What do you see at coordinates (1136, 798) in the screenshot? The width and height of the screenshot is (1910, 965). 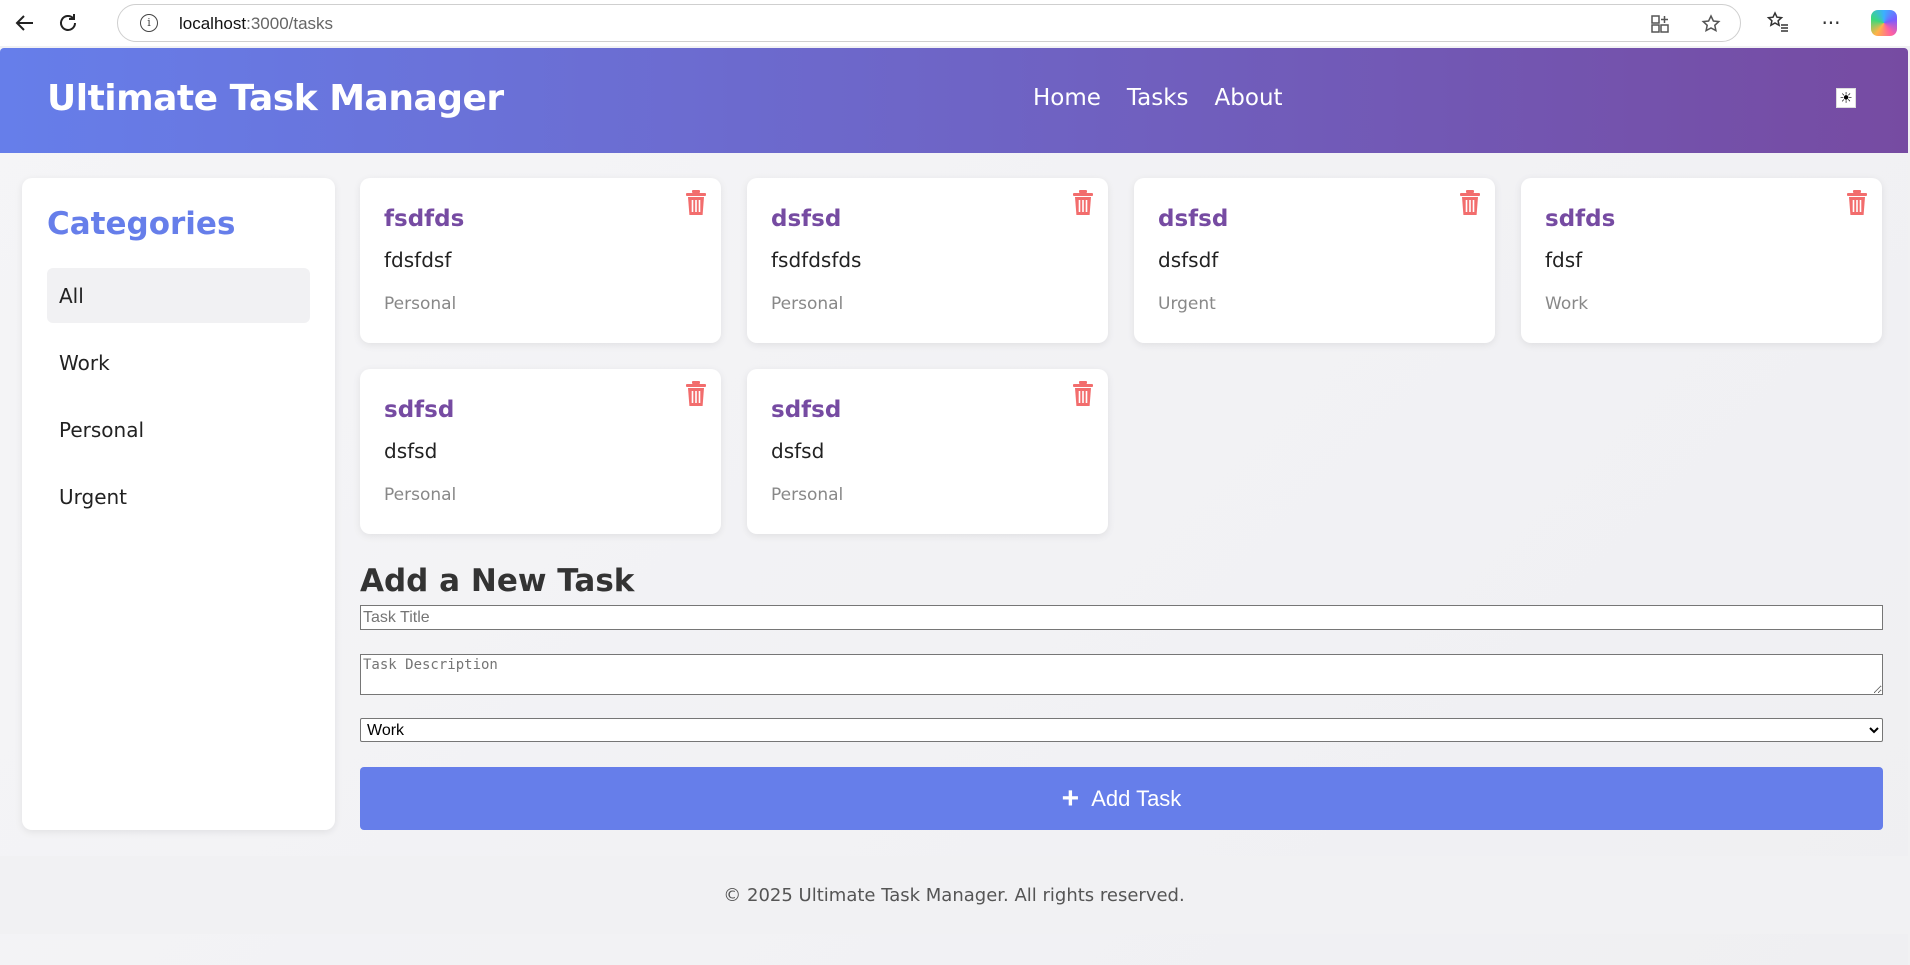 I see `add-task-label: Add Task` at bounding box center [1136, 798].